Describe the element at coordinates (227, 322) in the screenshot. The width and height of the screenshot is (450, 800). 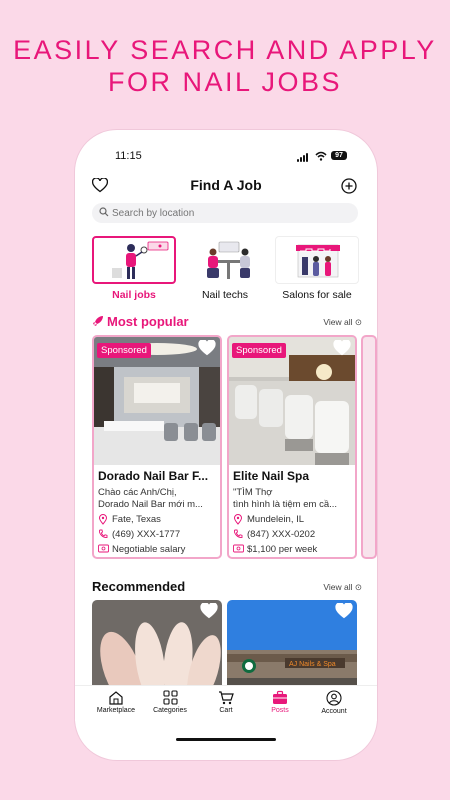
I see `most-popular-header: Most popular View all ⊙` at that location.